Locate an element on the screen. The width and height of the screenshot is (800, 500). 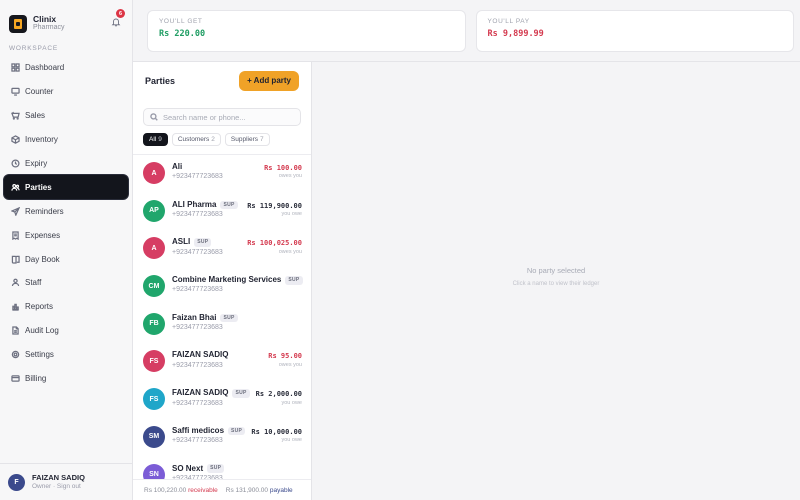
avatar: SM is located at coordinates (154, 436).